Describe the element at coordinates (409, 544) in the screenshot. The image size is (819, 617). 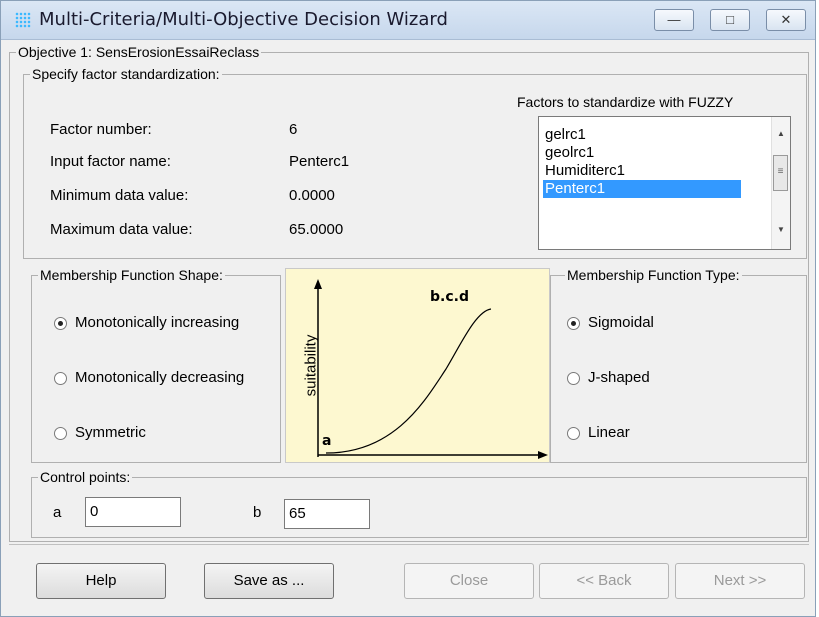
I see `footer-divider` at that location.